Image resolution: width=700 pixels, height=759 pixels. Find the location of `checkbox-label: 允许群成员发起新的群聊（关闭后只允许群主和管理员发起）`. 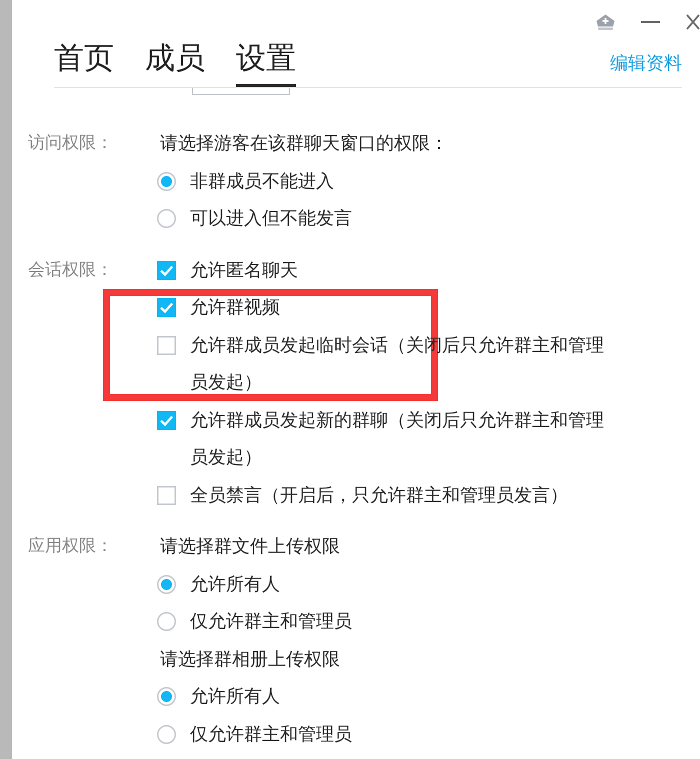

checkbox-label: 允许群成员发起新的群聊（关闭后只允许群主和管理员发起） is located at coordinates (397, 439).